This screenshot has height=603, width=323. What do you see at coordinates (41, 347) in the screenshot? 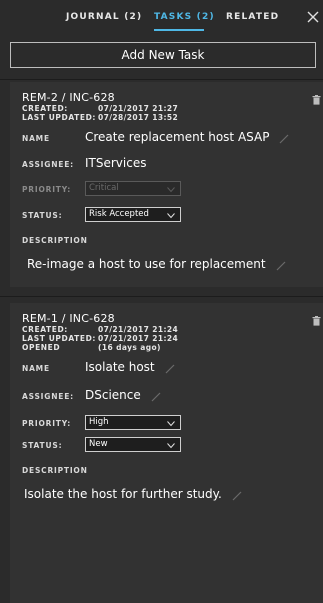
I see `opened-label: OPENED` at bounding box center [41, 347].